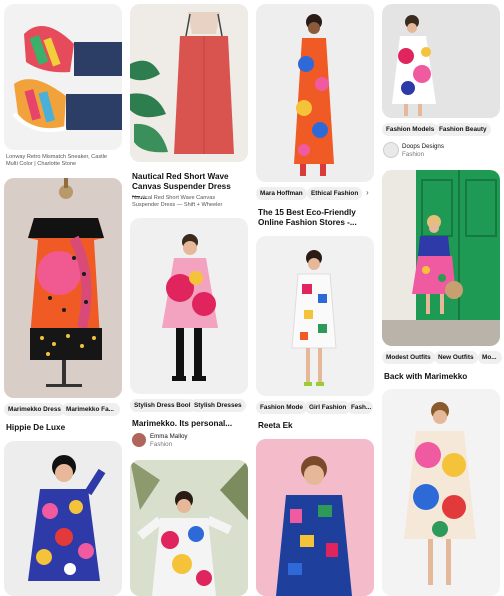 The image size is (504, 596). I want to click on pin-image-nautical, so click(189, 83).